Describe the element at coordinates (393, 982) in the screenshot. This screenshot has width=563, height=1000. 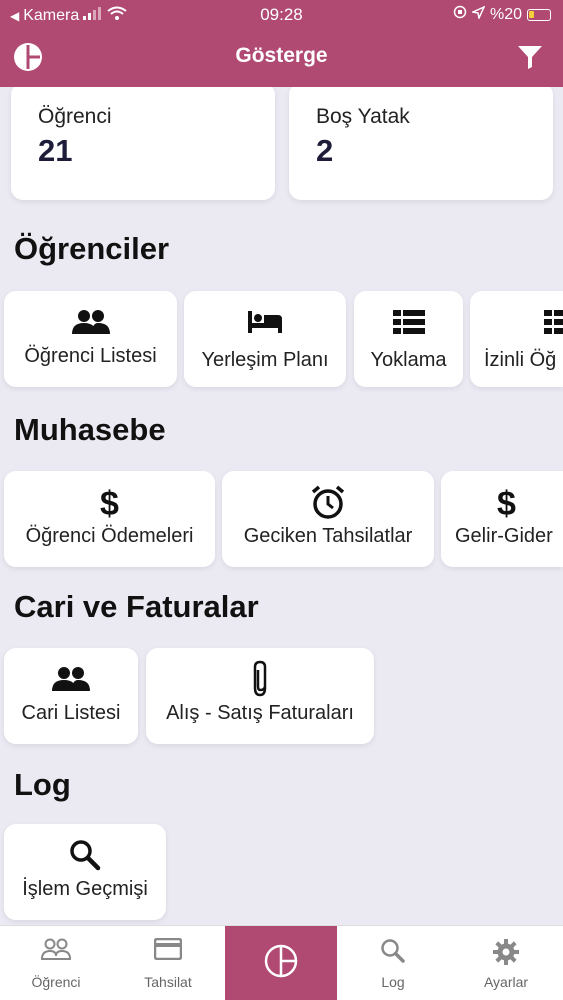
I see `tab-label: Log` at that location.